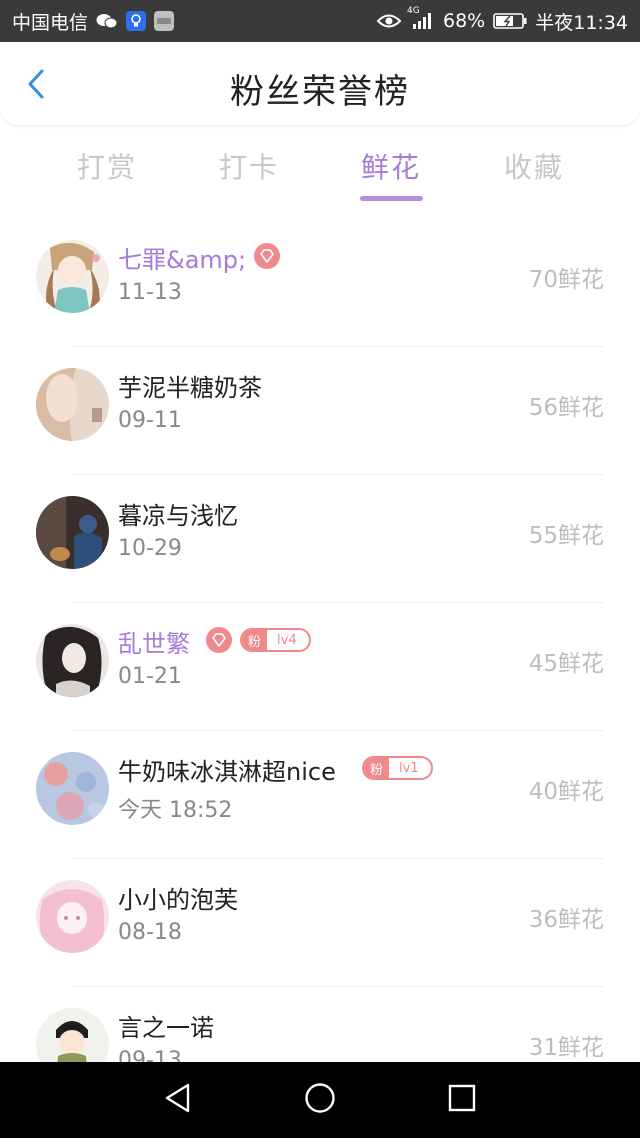  Describe the element at coordinates (50, 22) in the screenshot. I see `carrier-label: 中国电信` at that location.